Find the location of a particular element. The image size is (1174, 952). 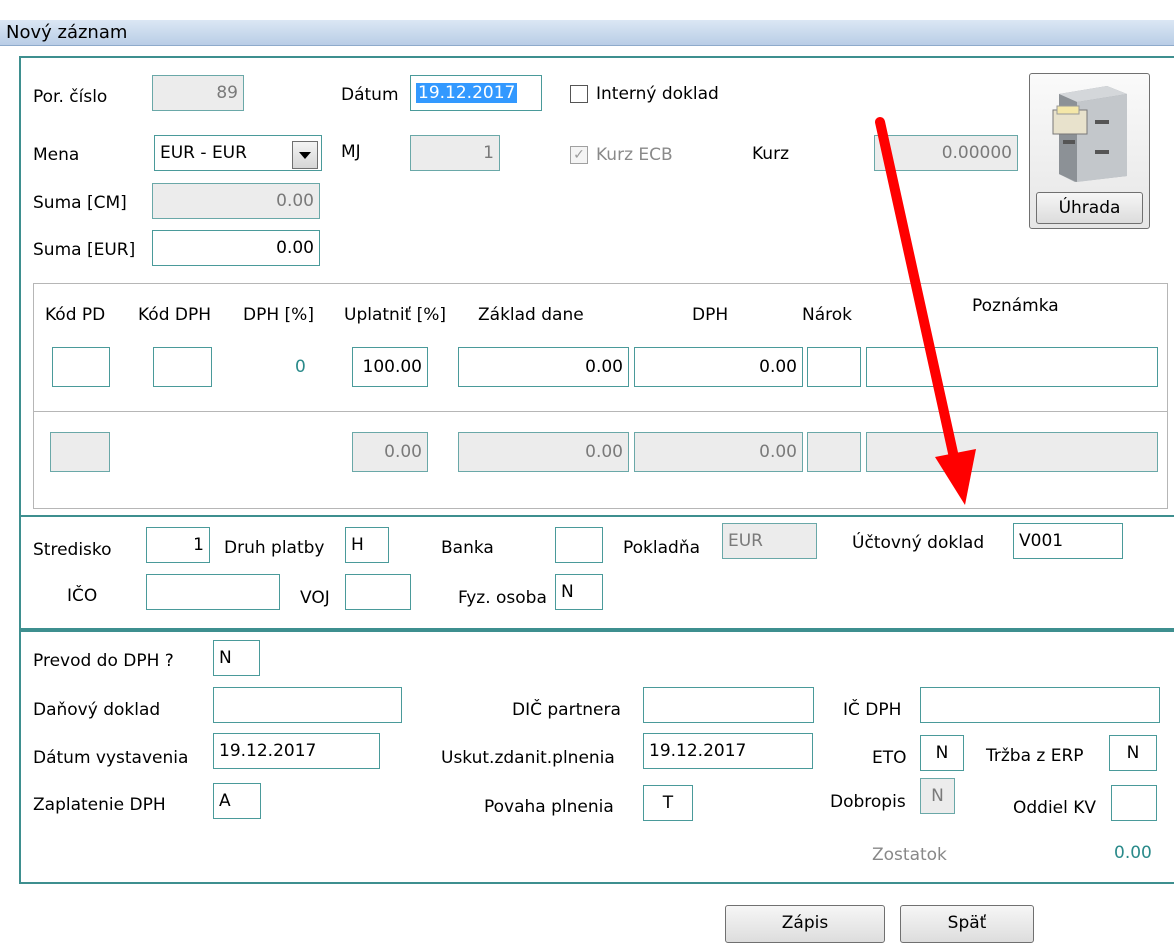

grid-header-poznamka: Poznámka is located at coordinates (1015, 306).